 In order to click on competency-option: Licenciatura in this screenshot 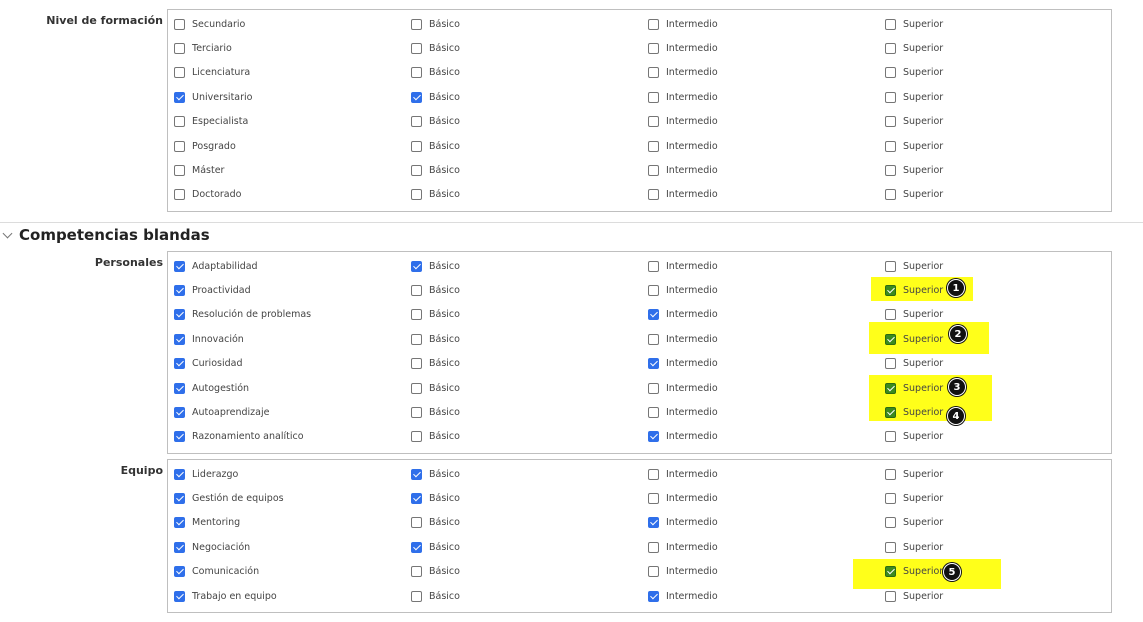, I will do `click(212, 73)`.